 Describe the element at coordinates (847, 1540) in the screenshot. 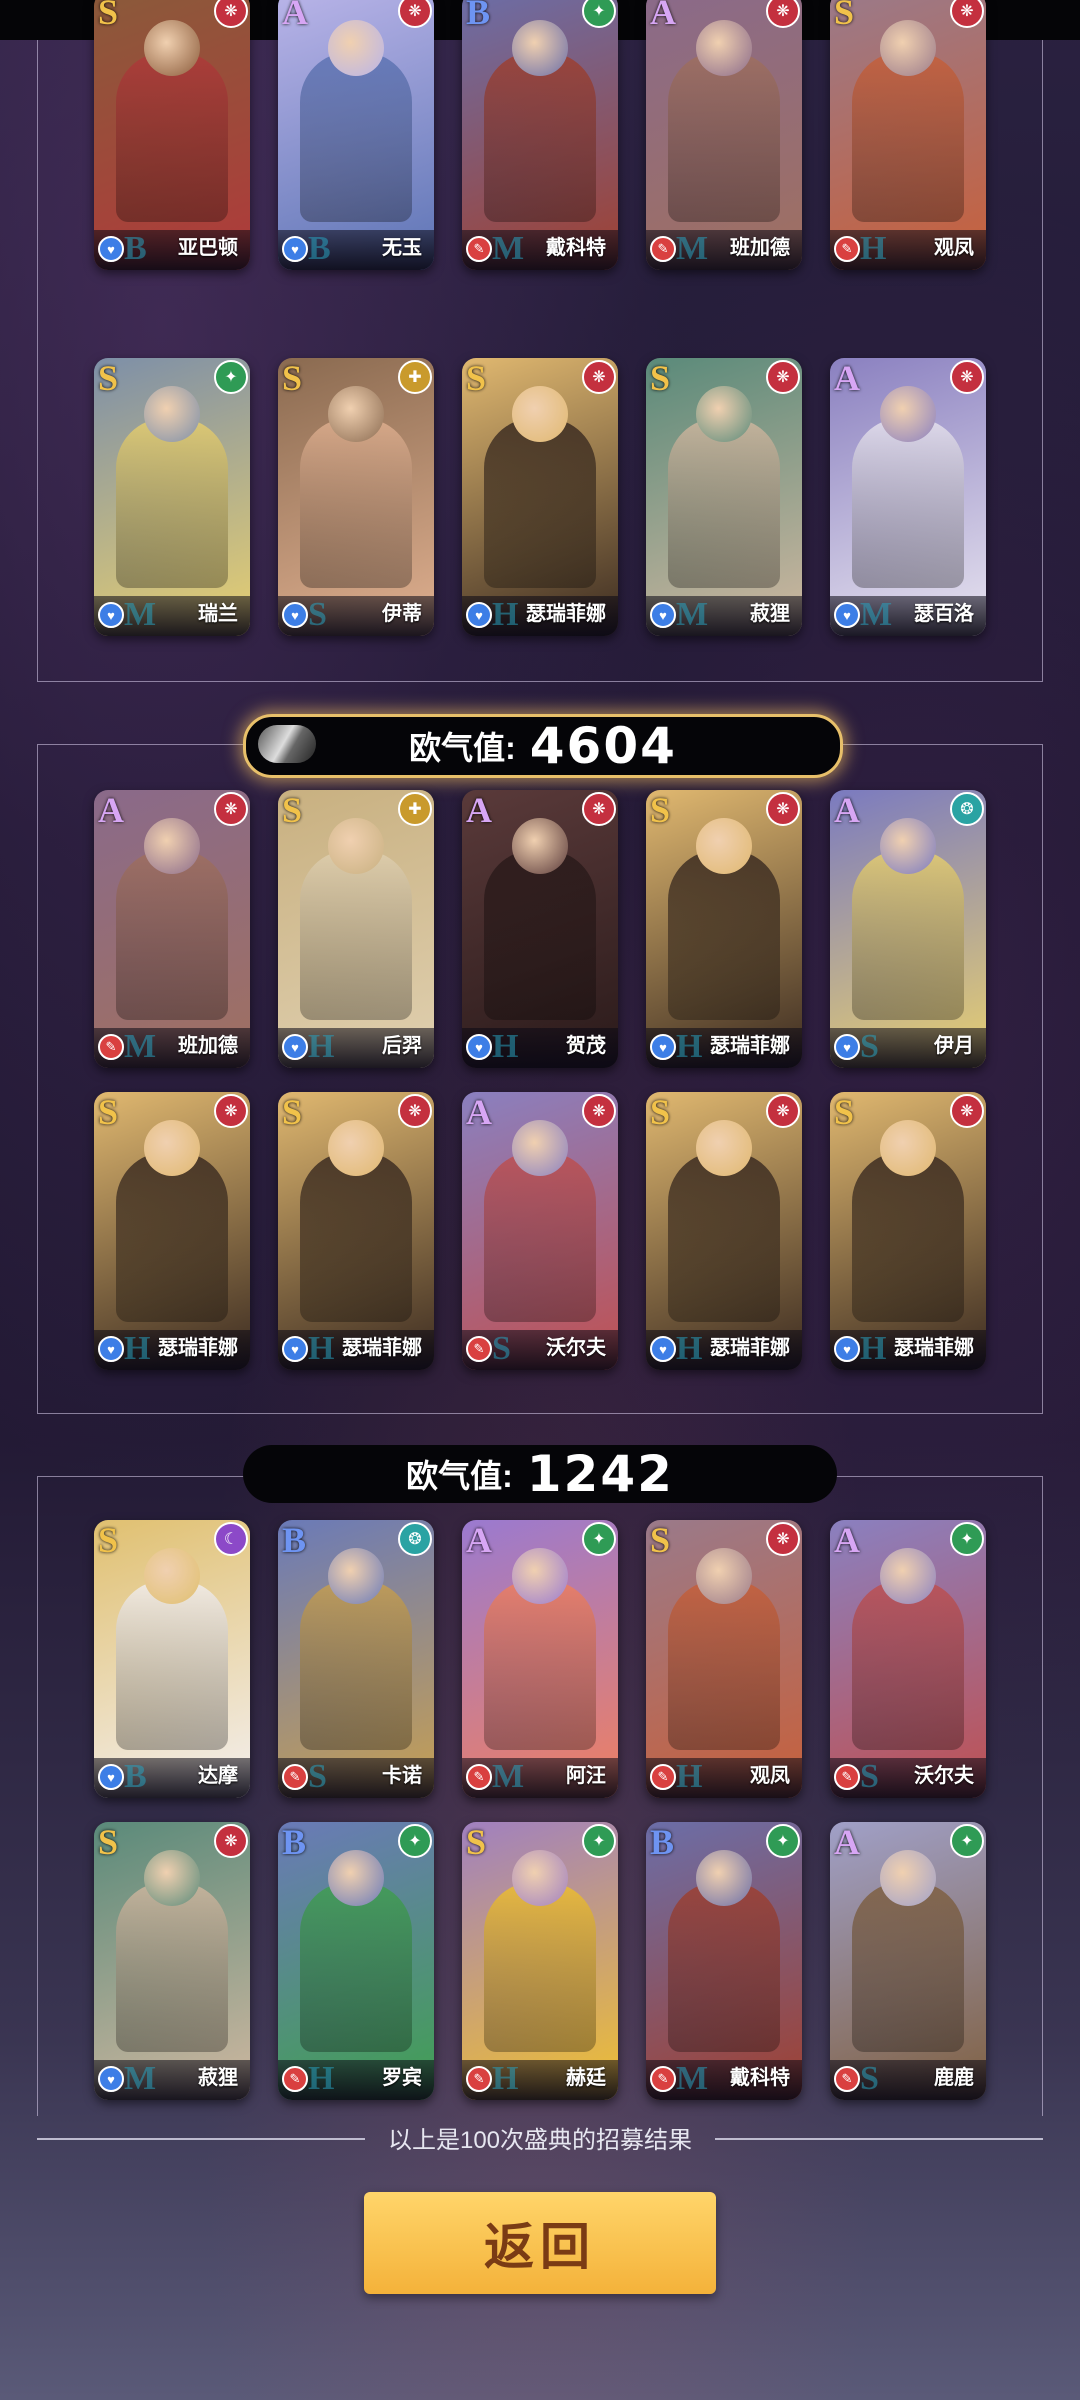

I see `grade-badge: A` at that location.